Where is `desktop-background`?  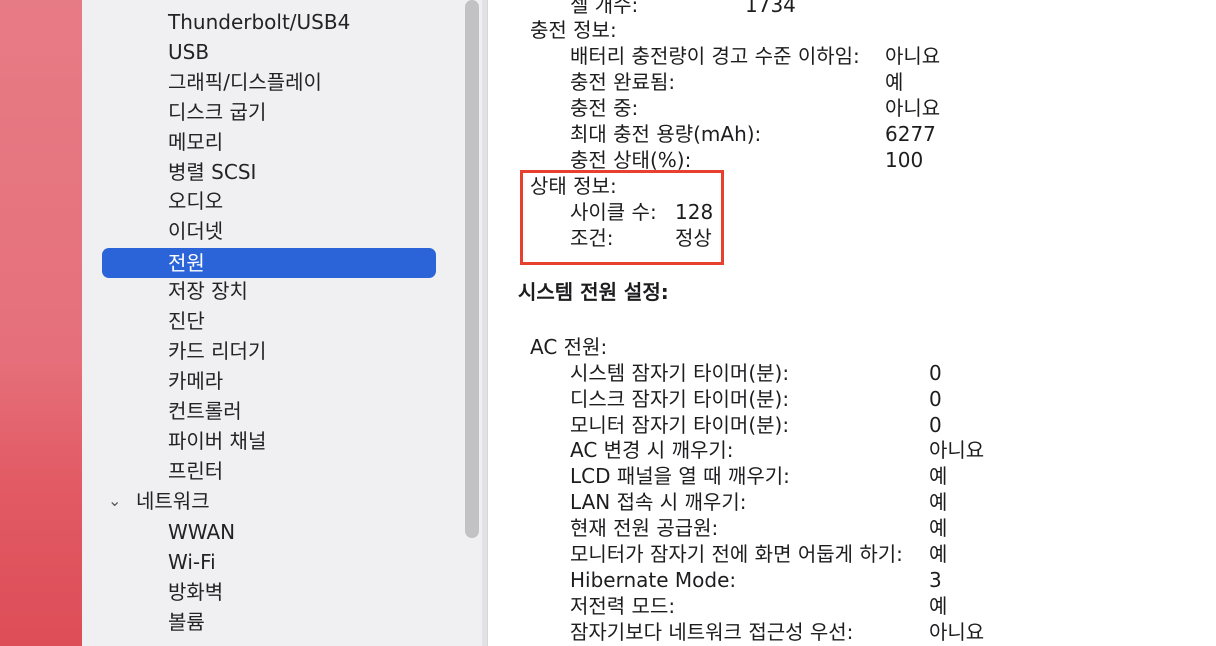 desktop-background is located at coordinates (41, 323).